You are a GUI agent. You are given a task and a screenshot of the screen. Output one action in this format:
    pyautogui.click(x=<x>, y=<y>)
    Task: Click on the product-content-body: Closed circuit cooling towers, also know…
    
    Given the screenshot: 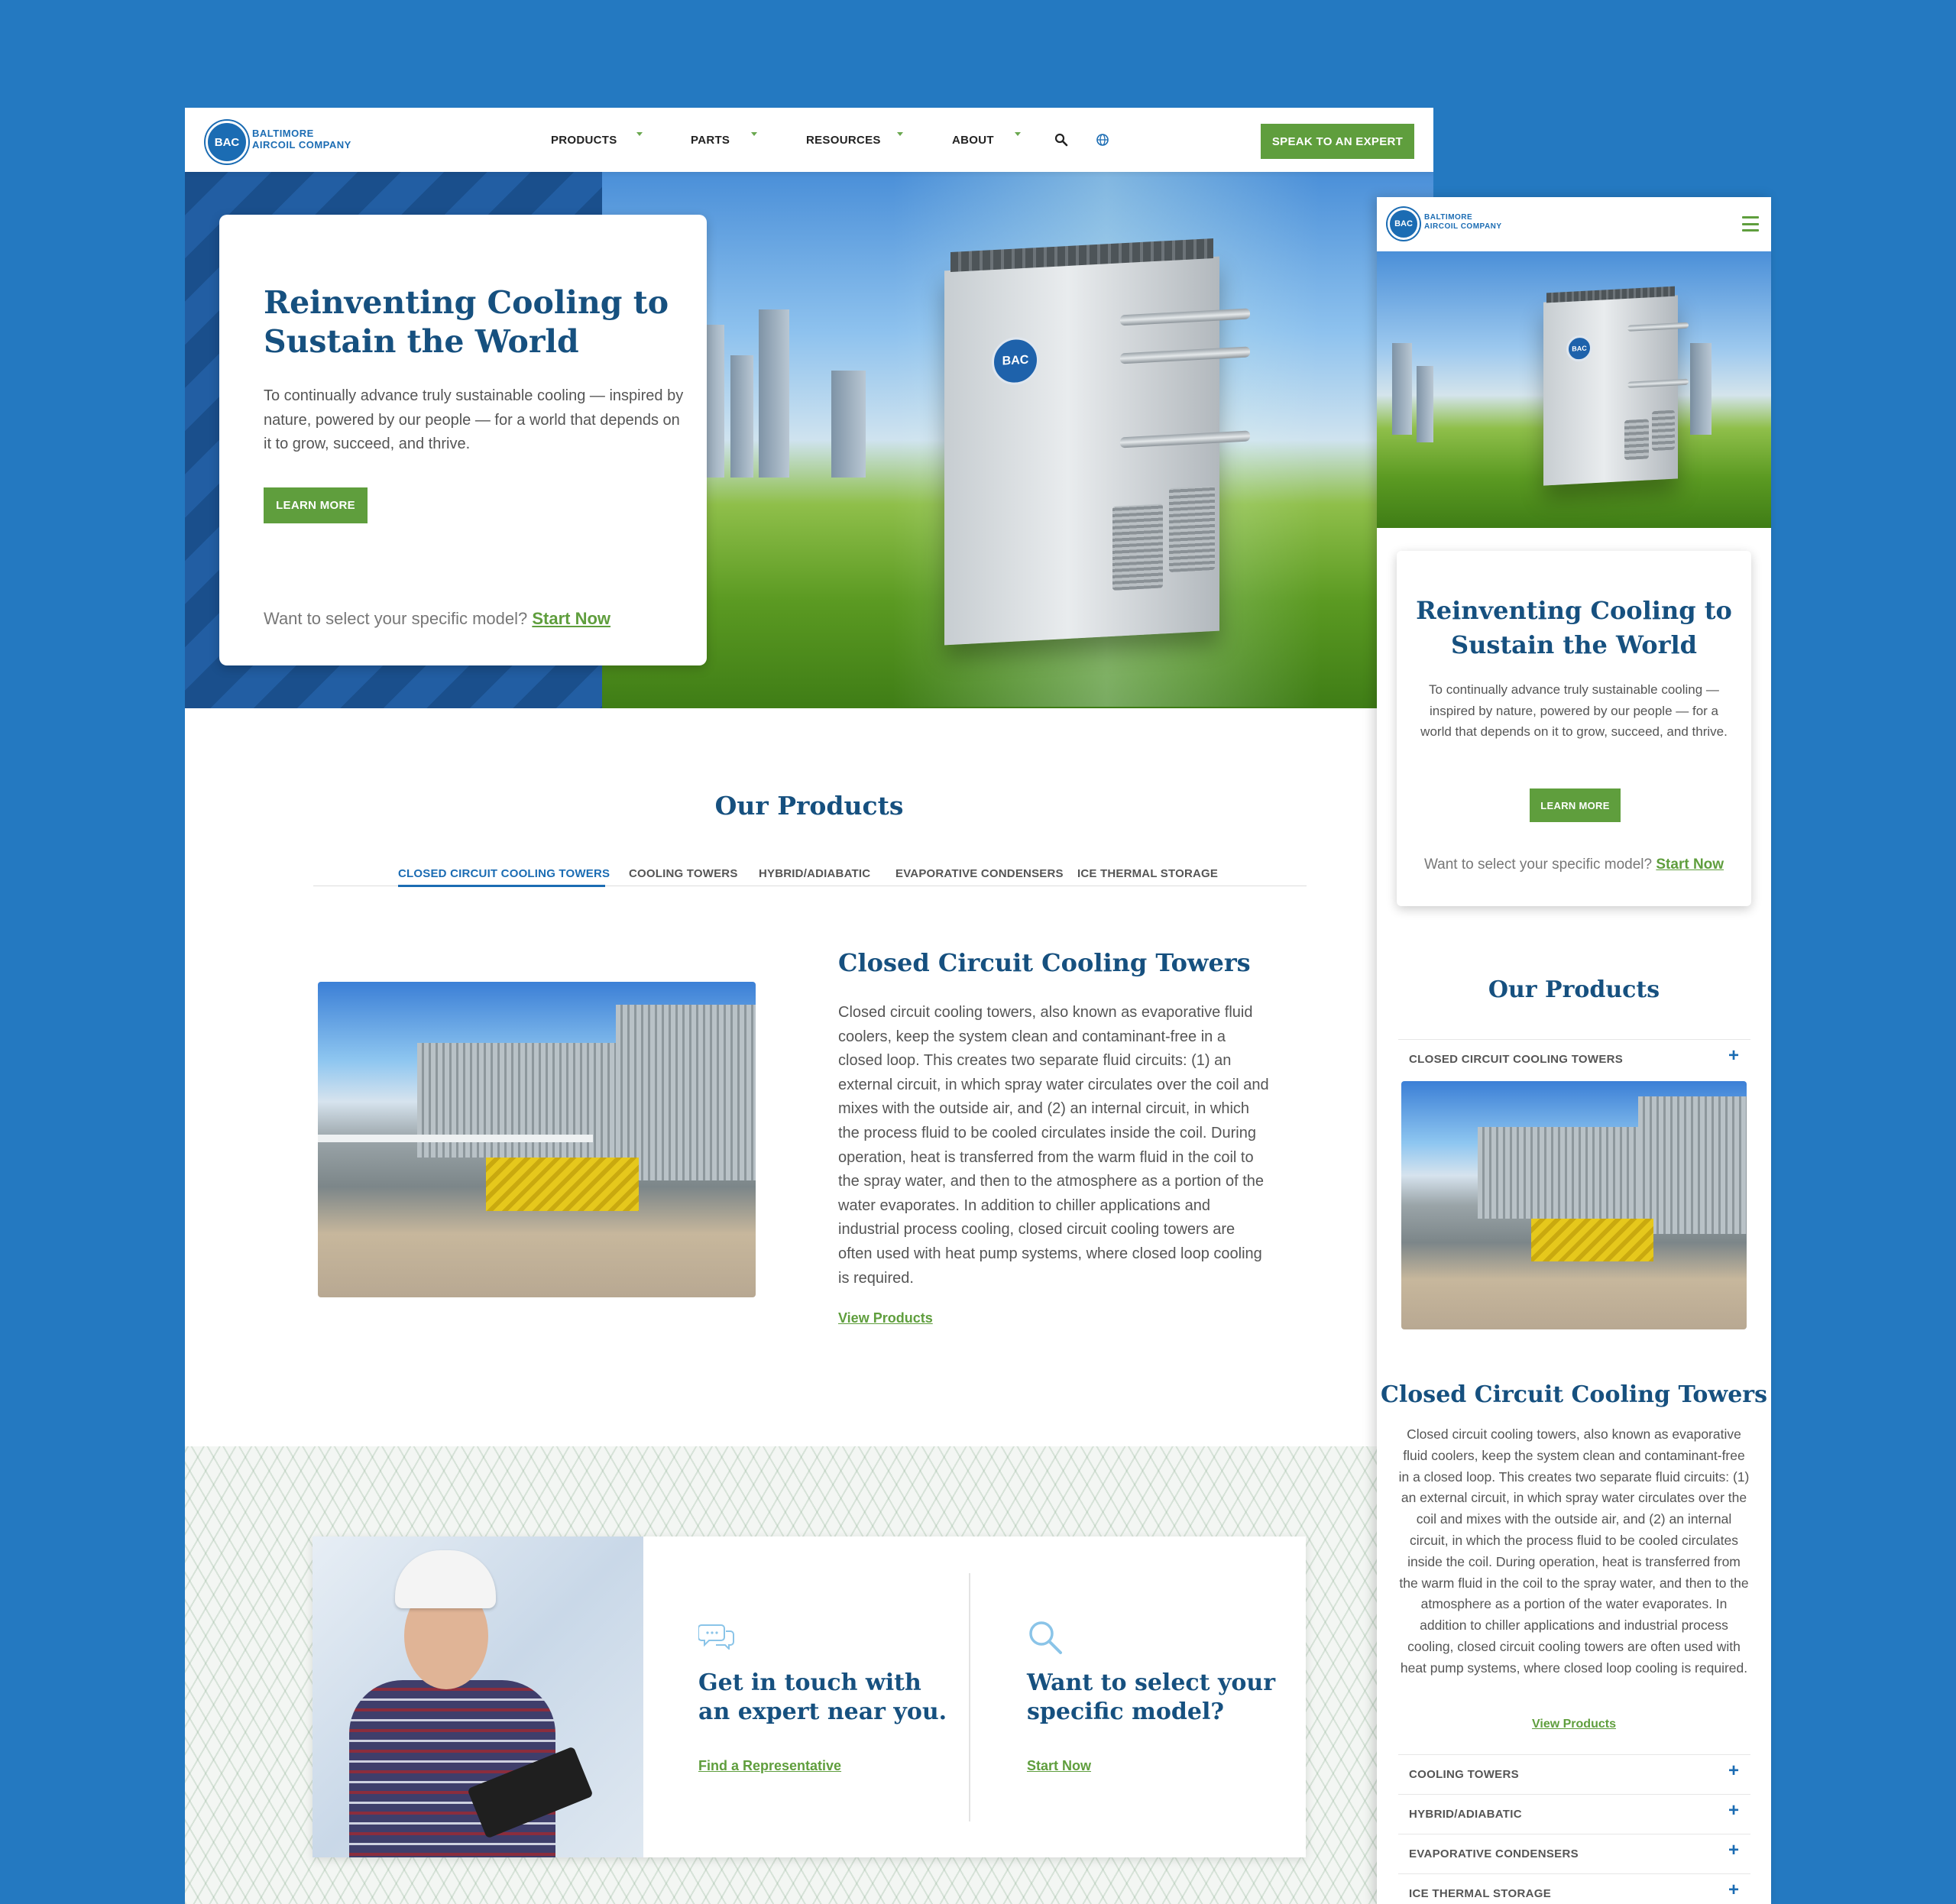 What is the action you would take?
    pyautogui.click(x=1053, y=1145)
    